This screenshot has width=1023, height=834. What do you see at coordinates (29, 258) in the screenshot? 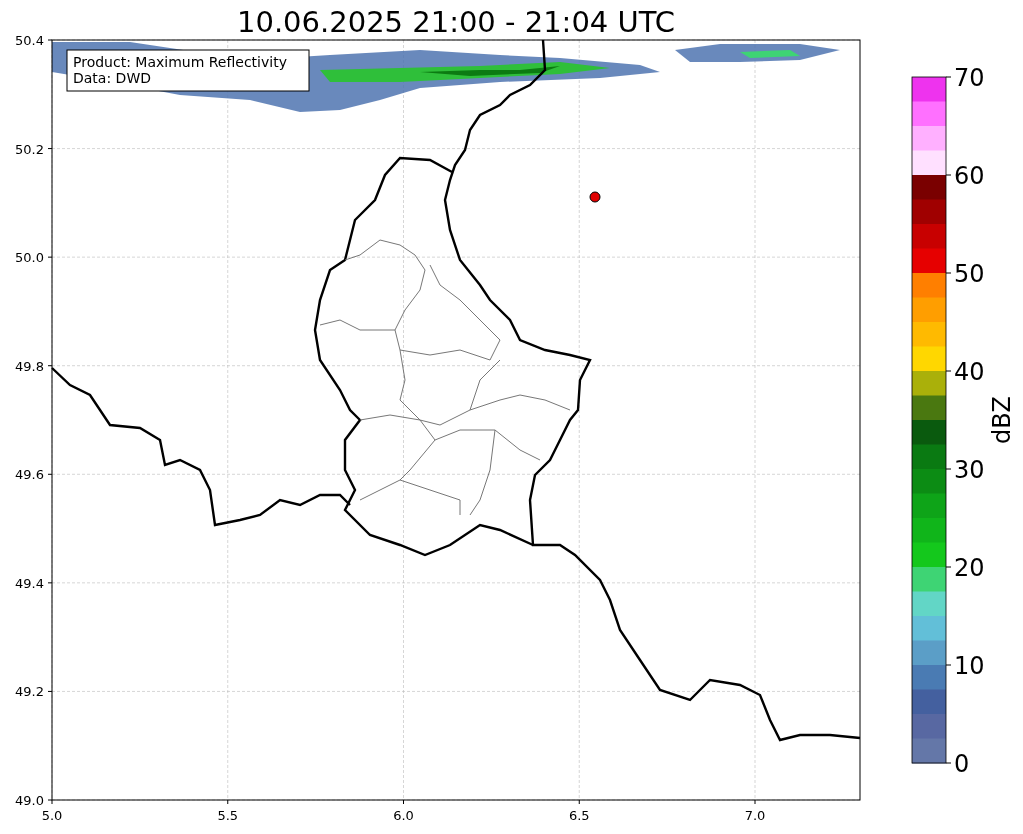
I see `y-tick-label: 50.0` at bounding box center [29, 258].